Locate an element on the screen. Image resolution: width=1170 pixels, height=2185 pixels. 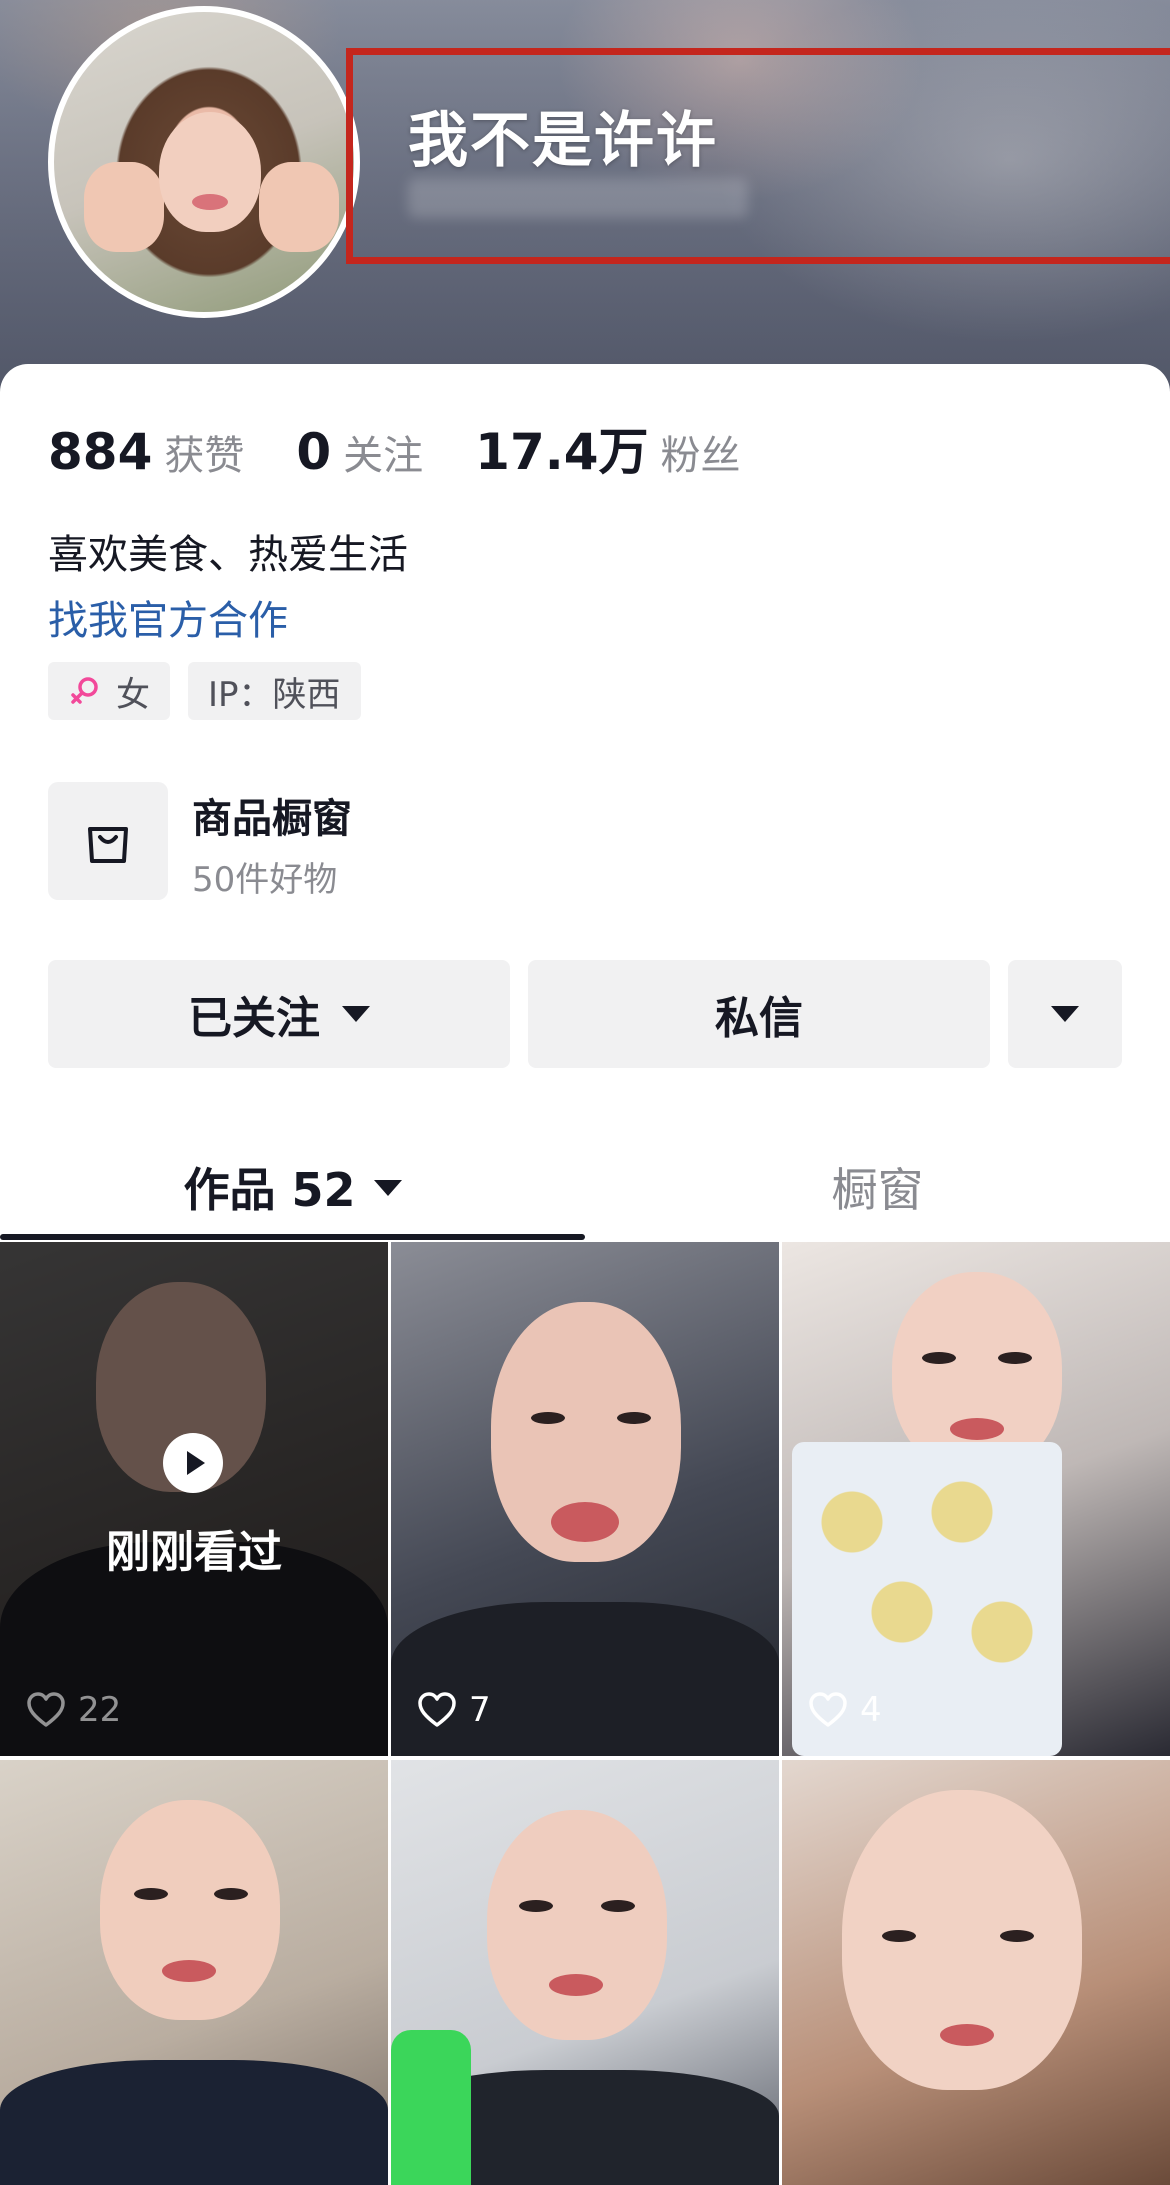
female-icon is located at coordinates (84, 690).